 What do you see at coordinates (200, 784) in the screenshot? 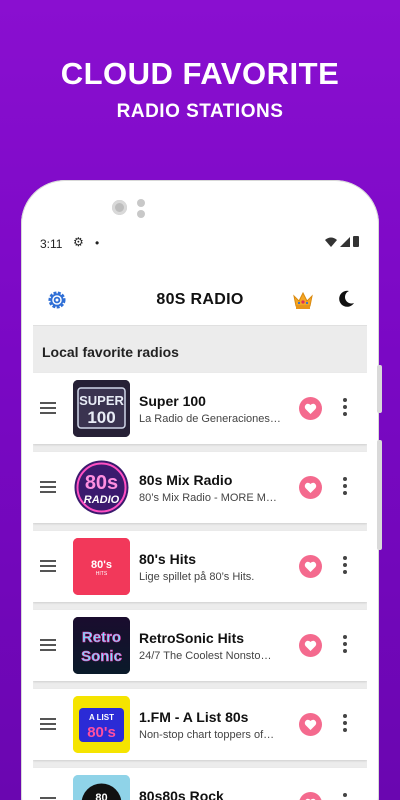
I see `station-row: 80 80s80s Rock` at bounding box center [200, 784].